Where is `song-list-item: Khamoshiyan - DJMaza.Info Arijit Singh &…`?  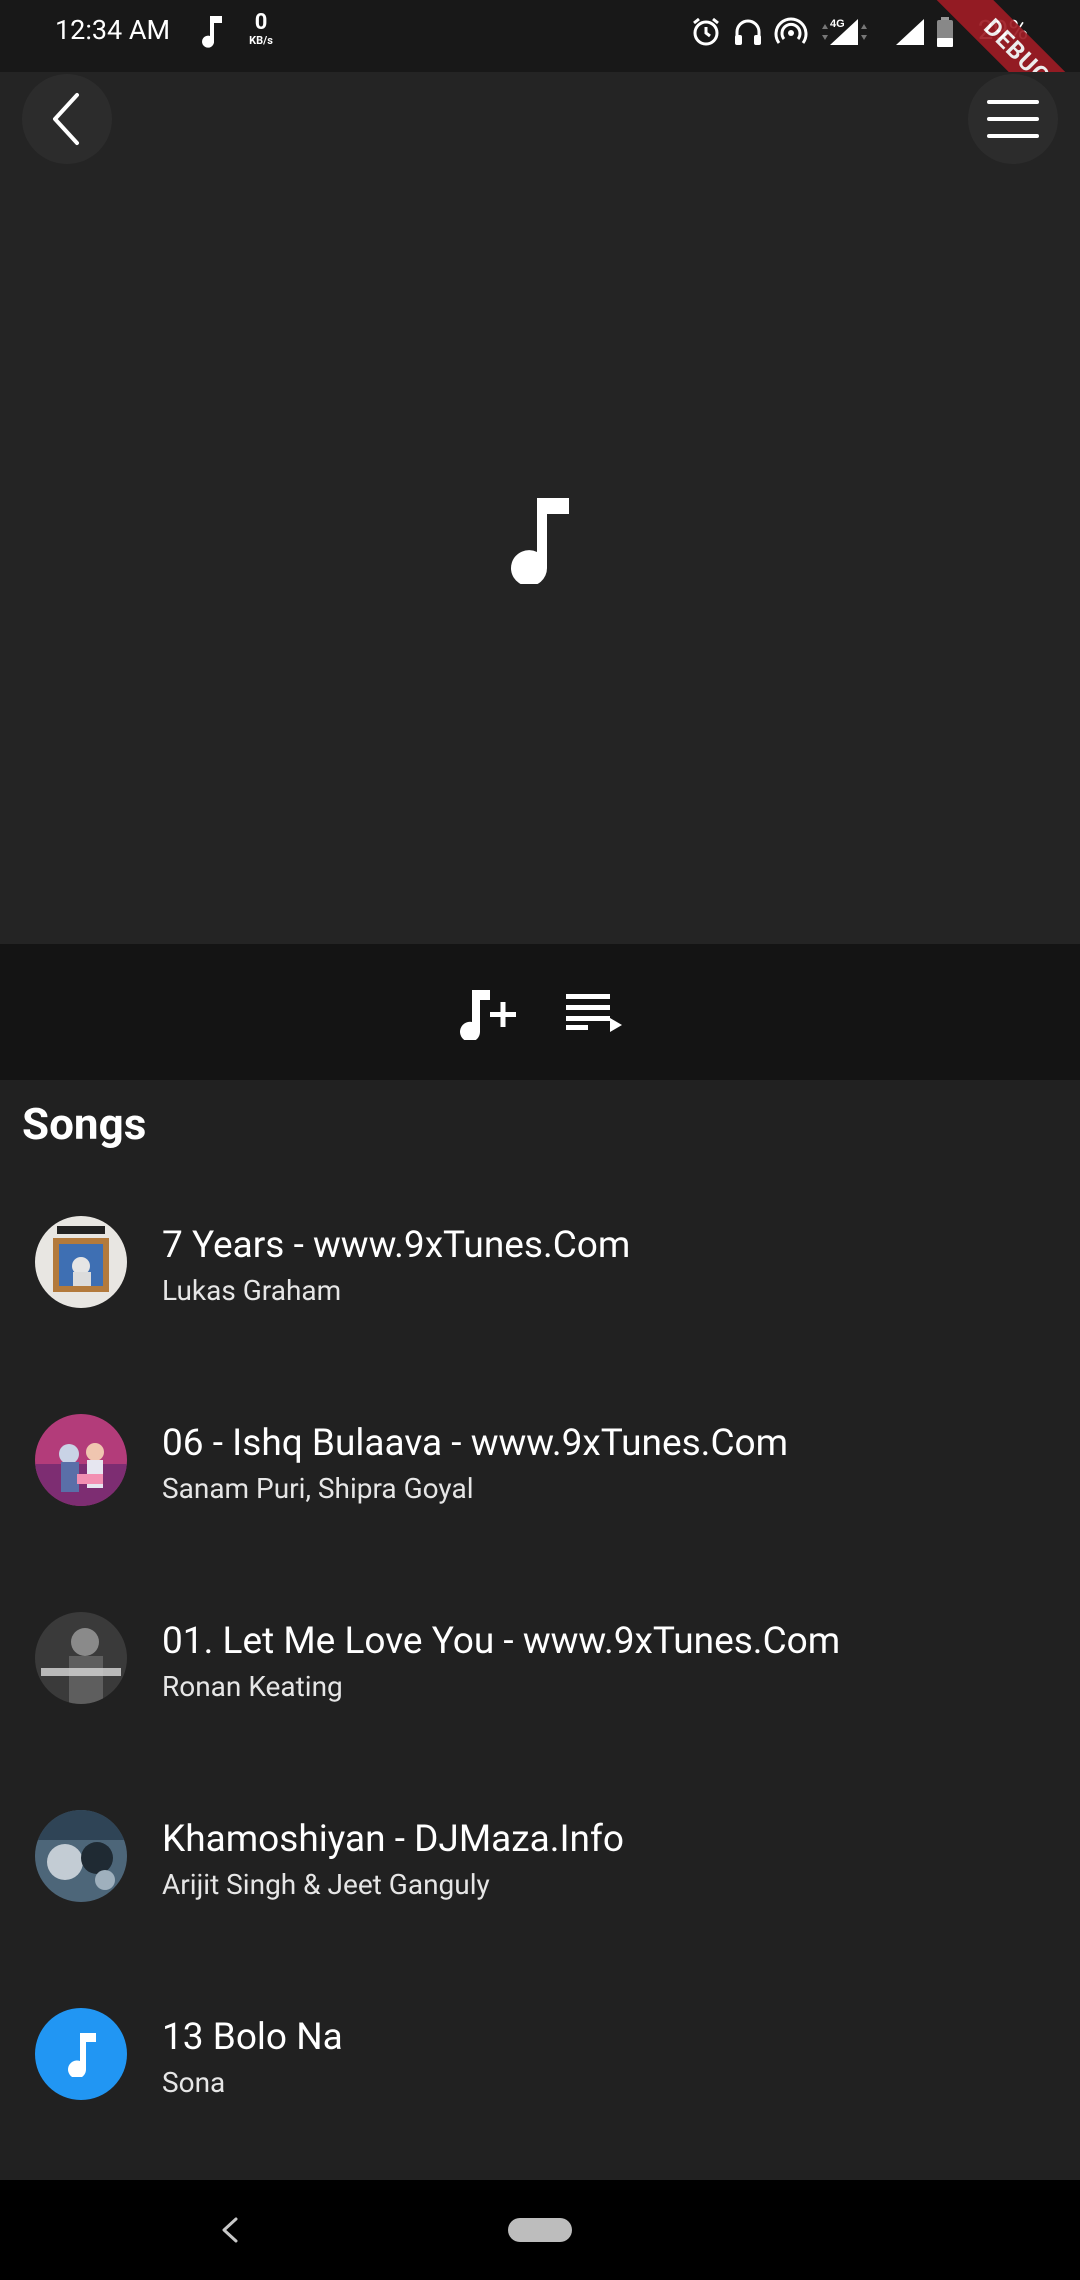
song-list-item: Khamoshiyan - DJMaza.Info Arijit Singh &… is located at coordinates (540, 1873).